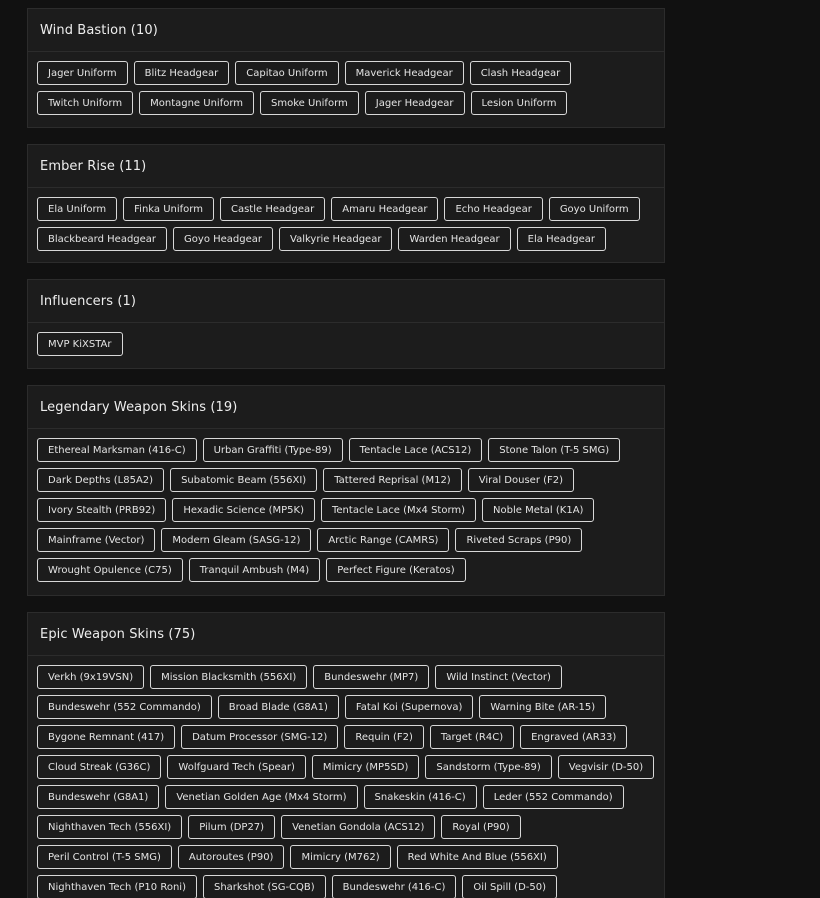 The image size is (820, 898). Describe the element at coordinates (538, 510) in the screenshot. I see `item-tag: Noble Metal (K1A)` at that location.